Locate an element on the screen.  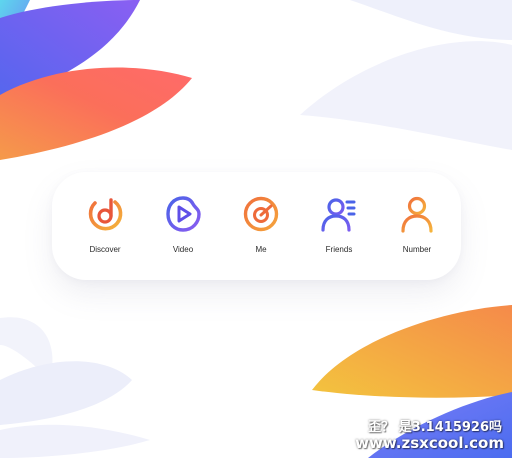
tab-friends: Friends is located at coordinates (339, 226).